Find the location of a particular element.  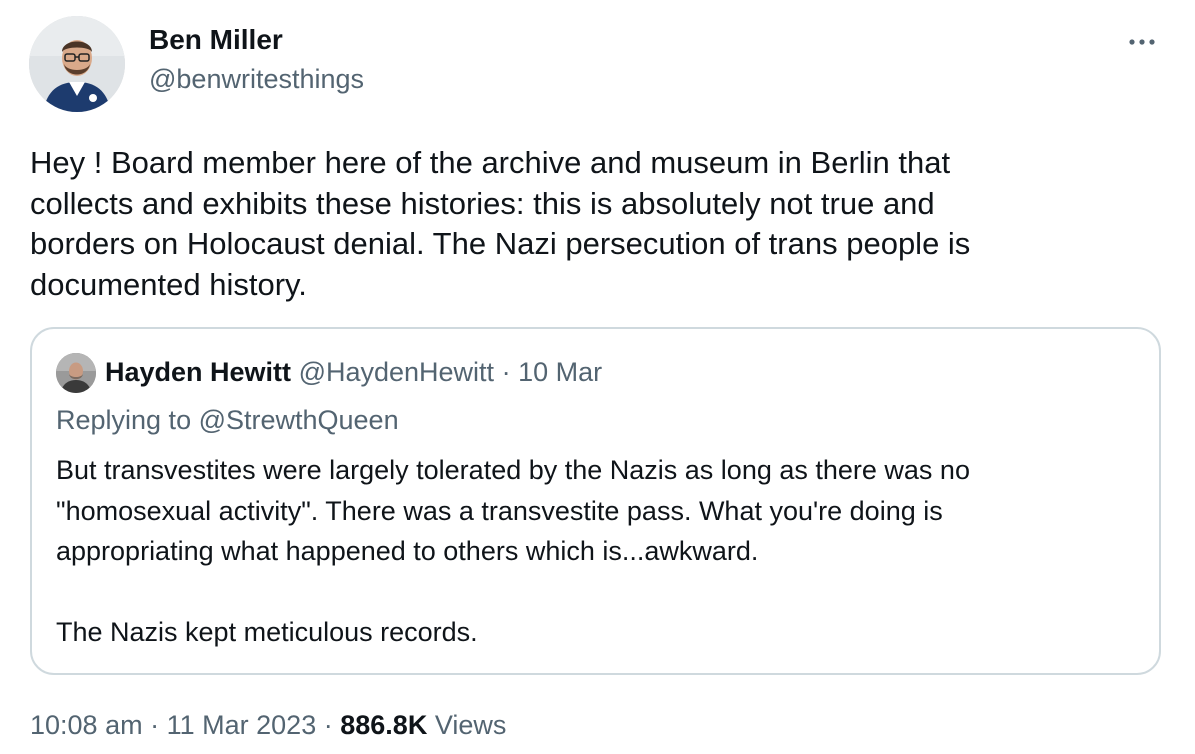

more-horizontal-icon is located at coordinates (1142, 42).